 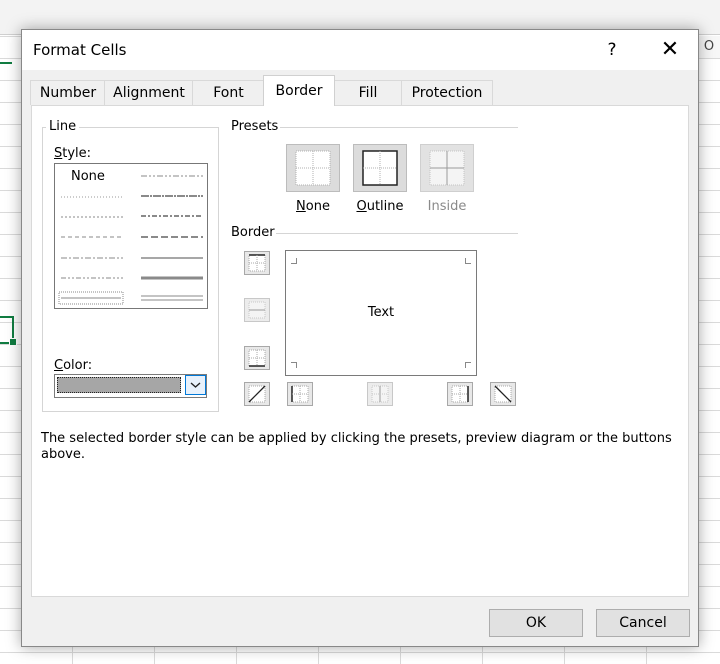 I want to click on border-inside-horizontal-icon, so click(x=257, y=310).